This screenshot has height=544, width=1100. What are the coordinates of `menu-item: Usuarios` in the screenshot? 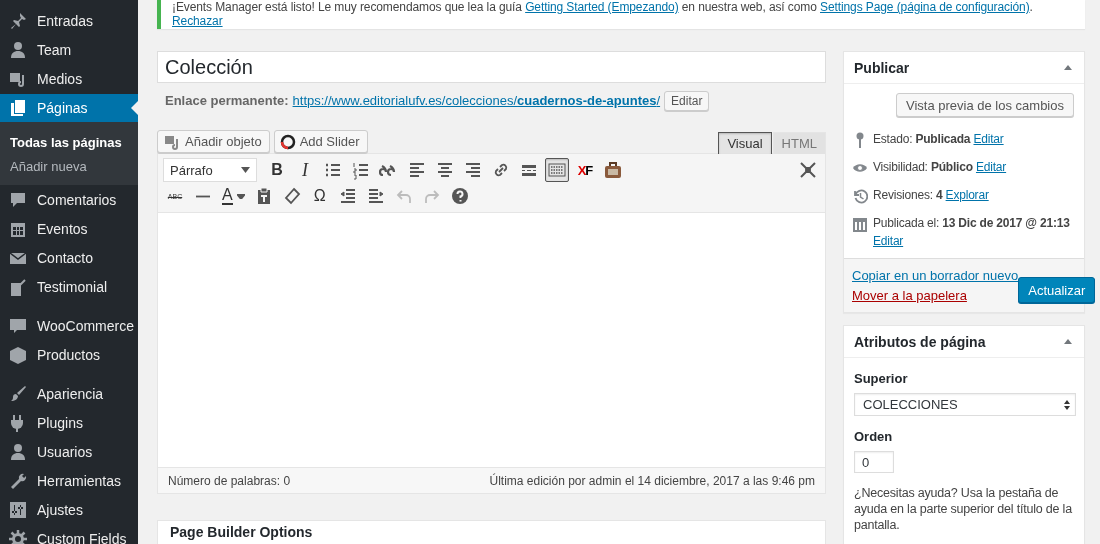 It's located at (69, 451).